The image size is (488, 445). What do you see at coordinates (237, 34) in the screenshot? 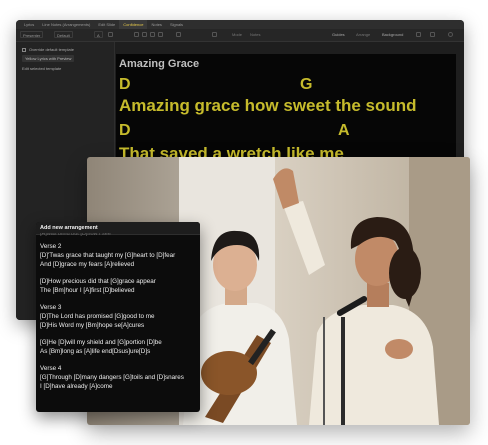
I see `mode-label: Mode` at bounding box center [237, 34].